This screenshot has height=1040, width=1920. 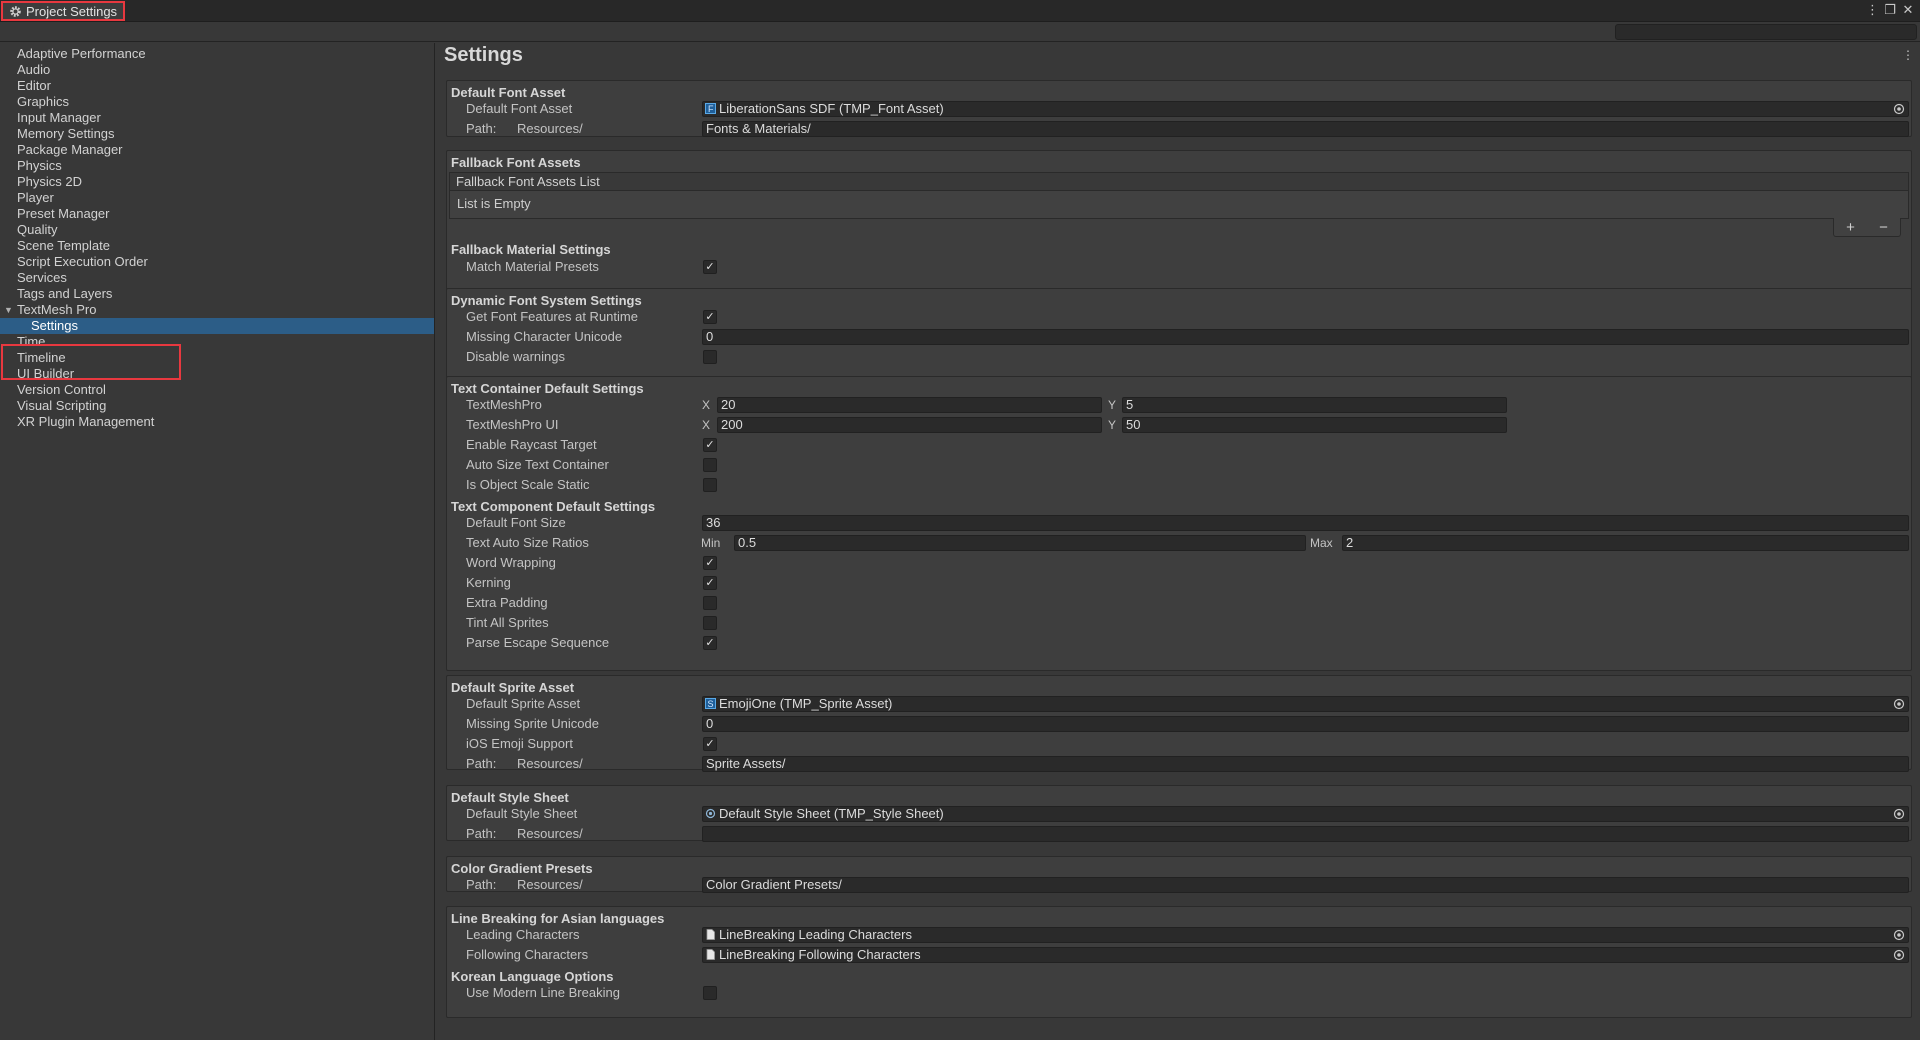 I want to click on sidebar-item-graphics: Graphics, so click(x=217, y=102).